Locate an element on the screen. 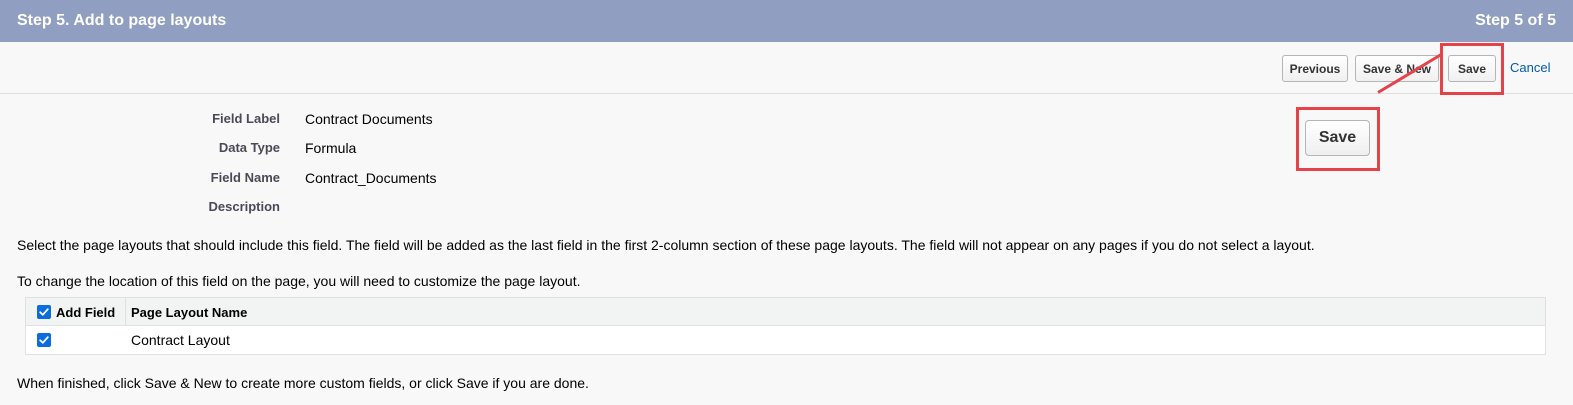 Image resolution: width=1573 pixels, height=405 pixels. save-button-highlight is located at coordinates (1472, 69).